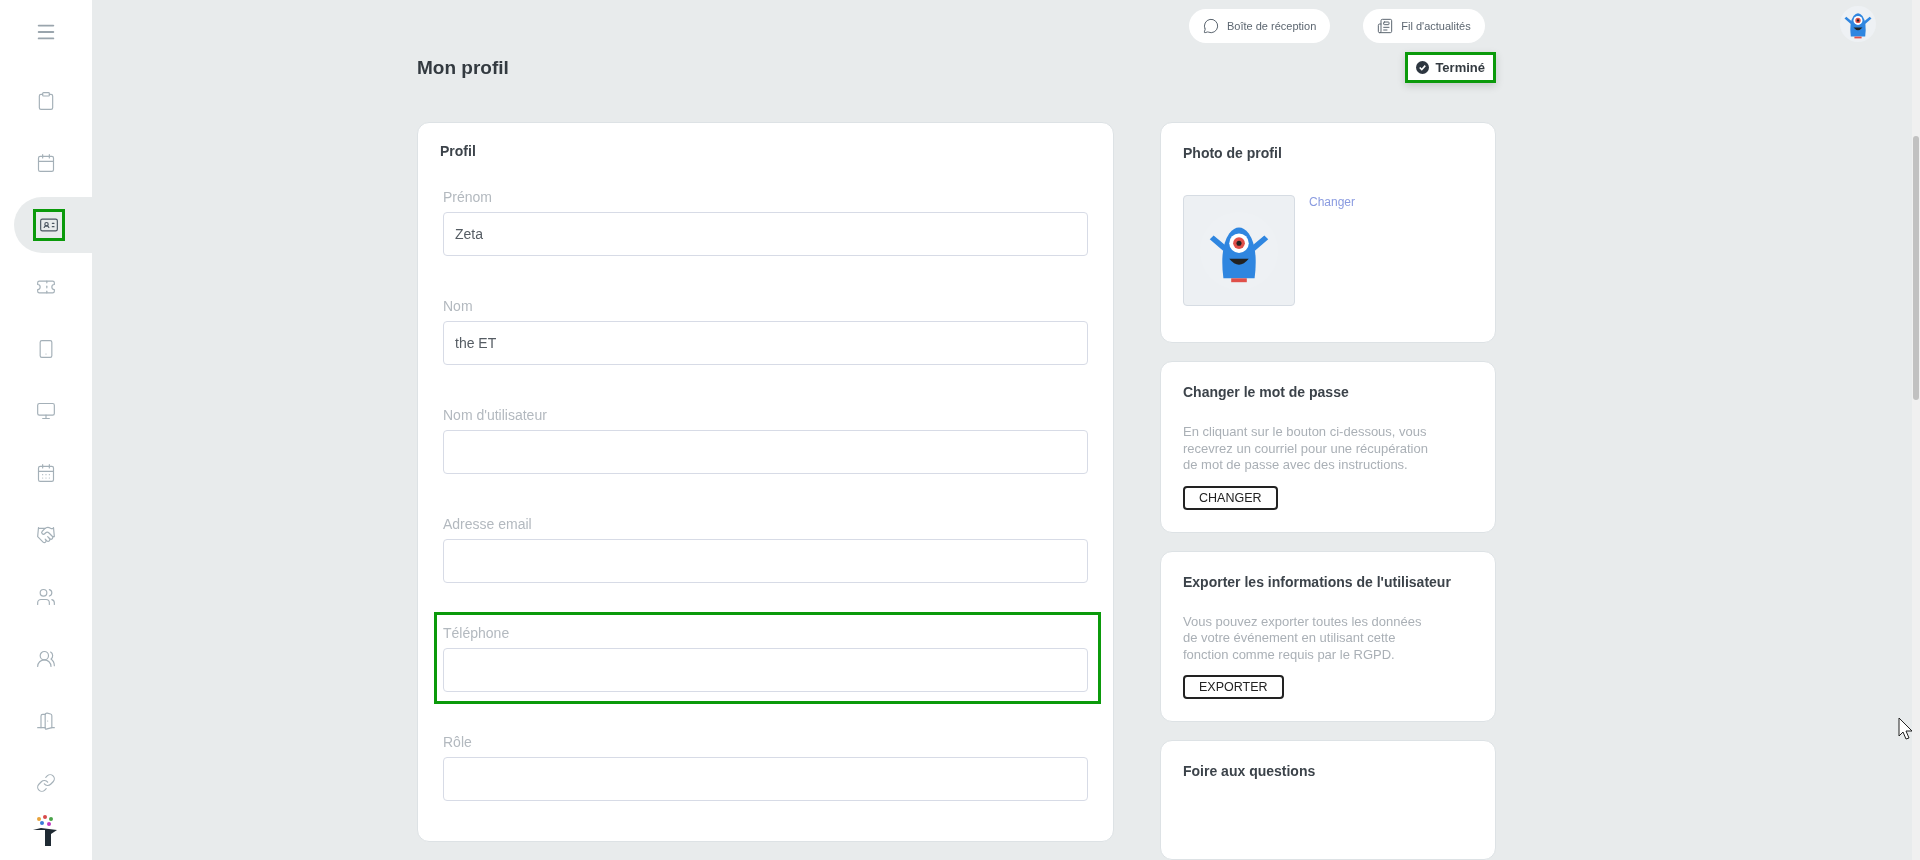 This screenshot has width=1920, height=860. I want to click on card-title: Changer le mot de passe, so click(1266, 392).